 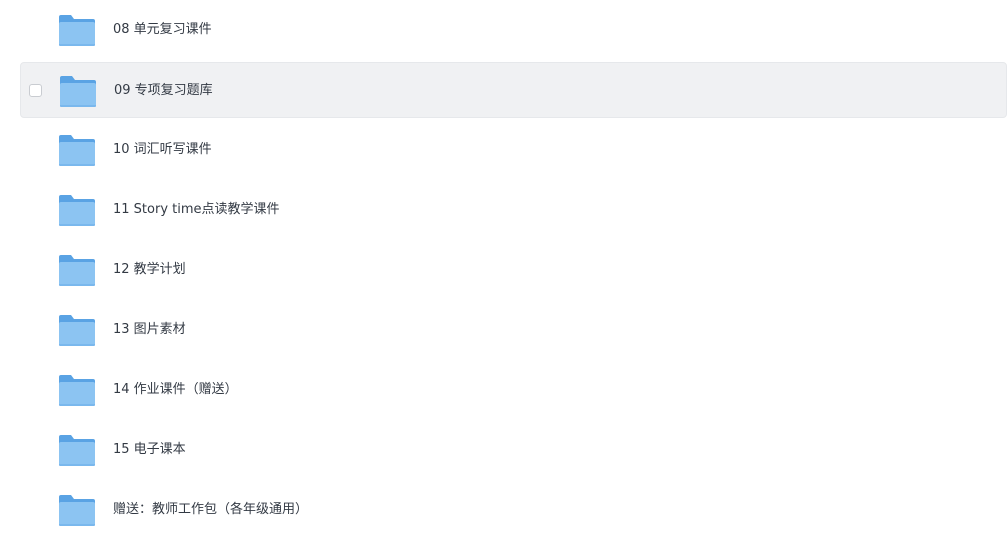 I want to click on folder-row: 13 图片素材, so click(x=513, y=330).